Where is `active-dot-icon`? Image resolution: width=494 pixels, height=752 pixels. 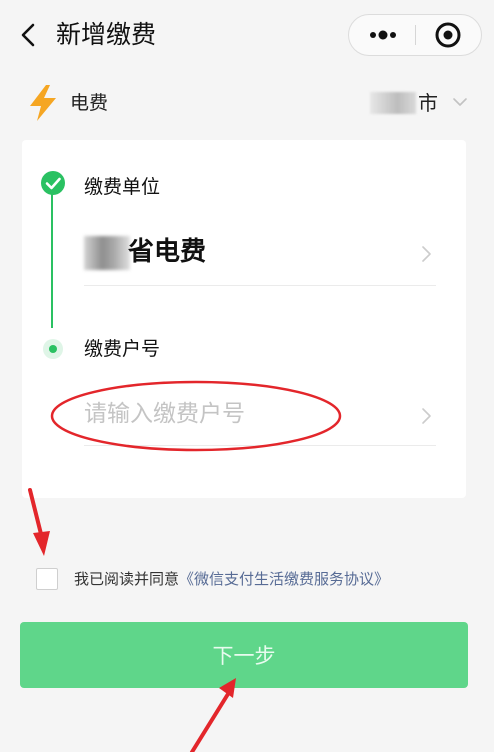 active-dot-icon is located at coordinates (53, 349).